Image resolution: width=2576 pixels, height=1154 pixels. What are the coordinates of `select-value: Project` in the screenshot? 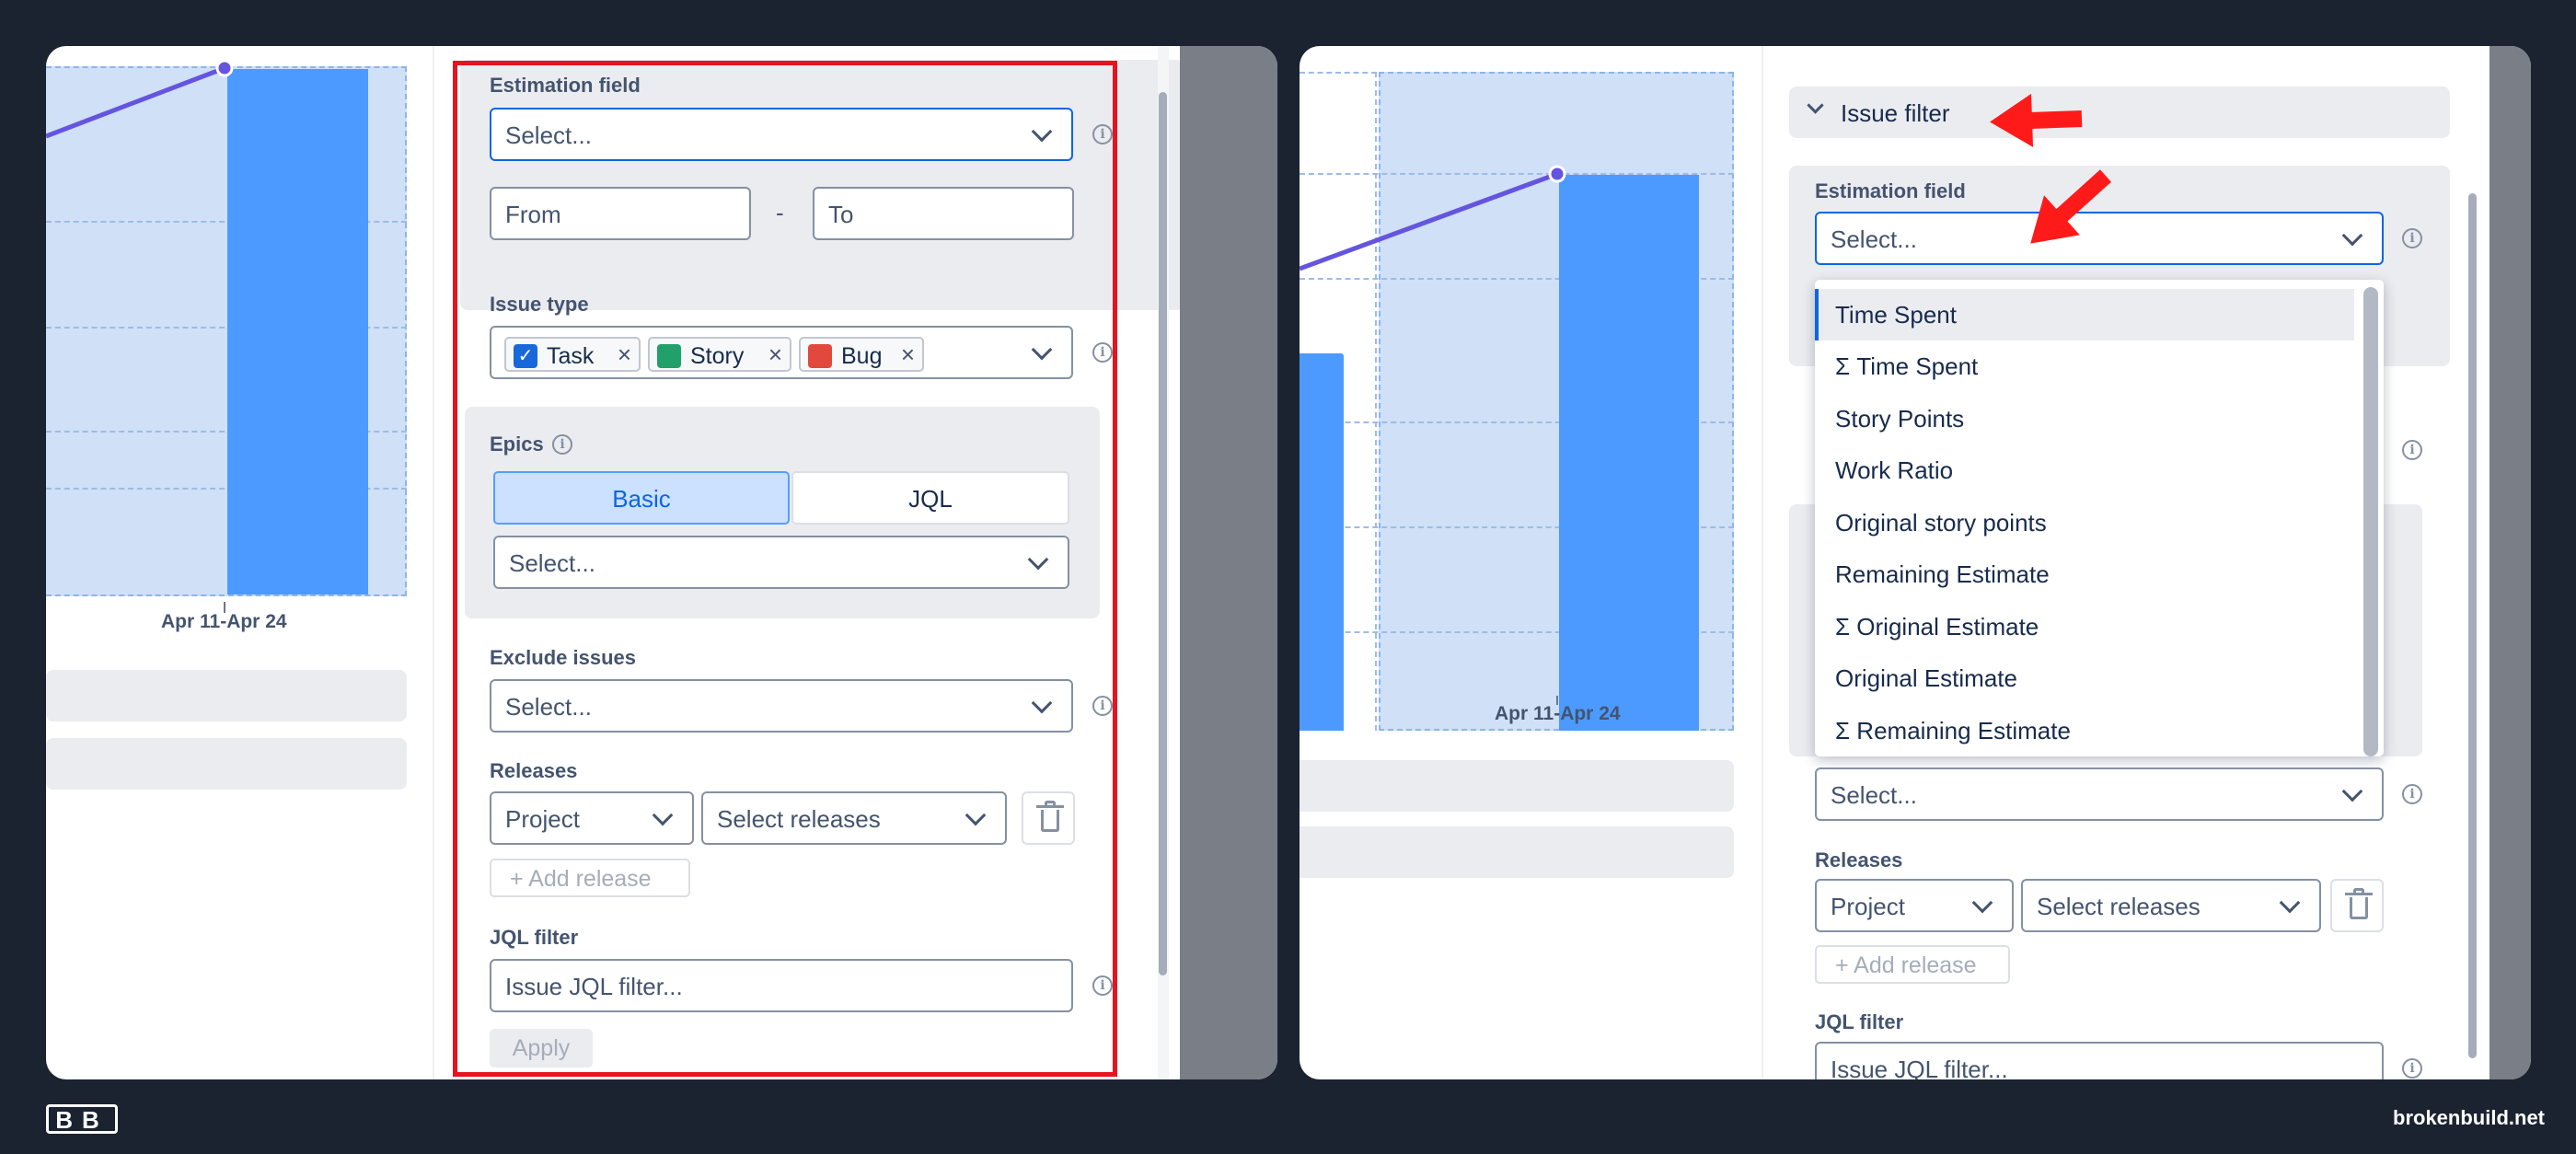 It's located at (1868, 906).